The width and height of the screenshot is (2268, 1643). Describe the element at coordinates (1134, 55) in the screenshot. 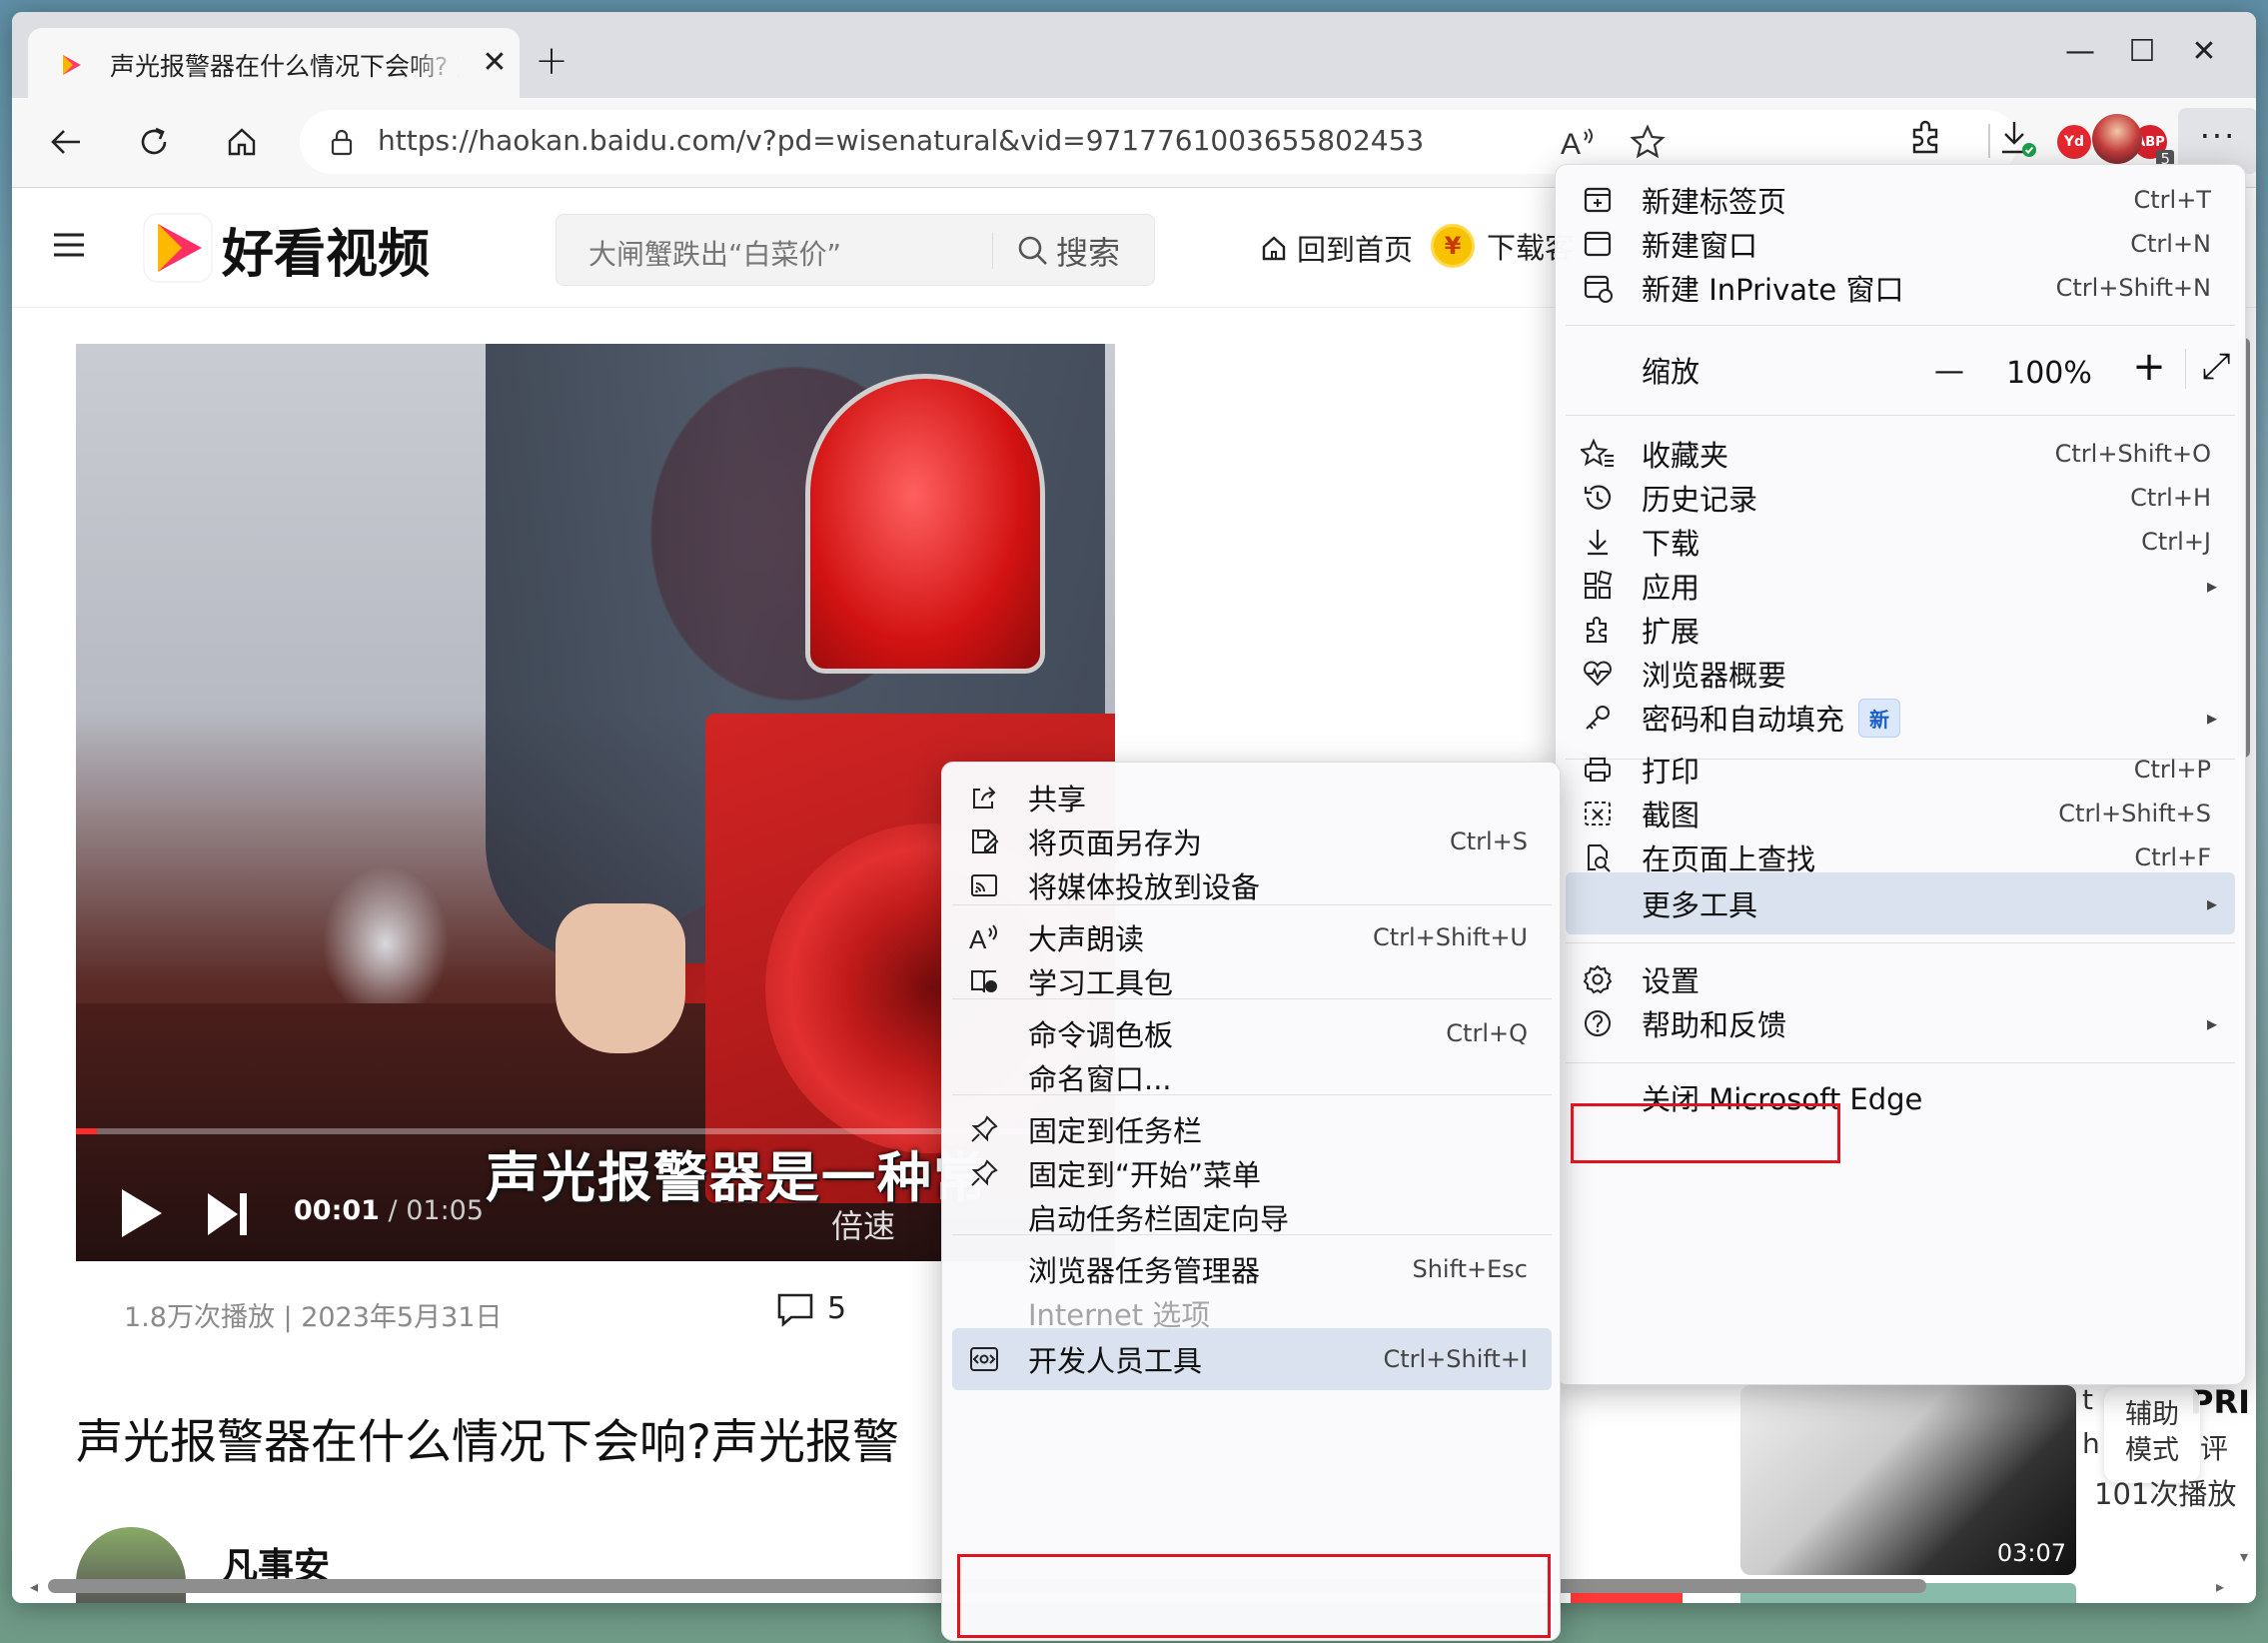

I see `title-bar: 声光报警器在什么情况下会响? 声 ✕ + — ☐ ✕` at that location.